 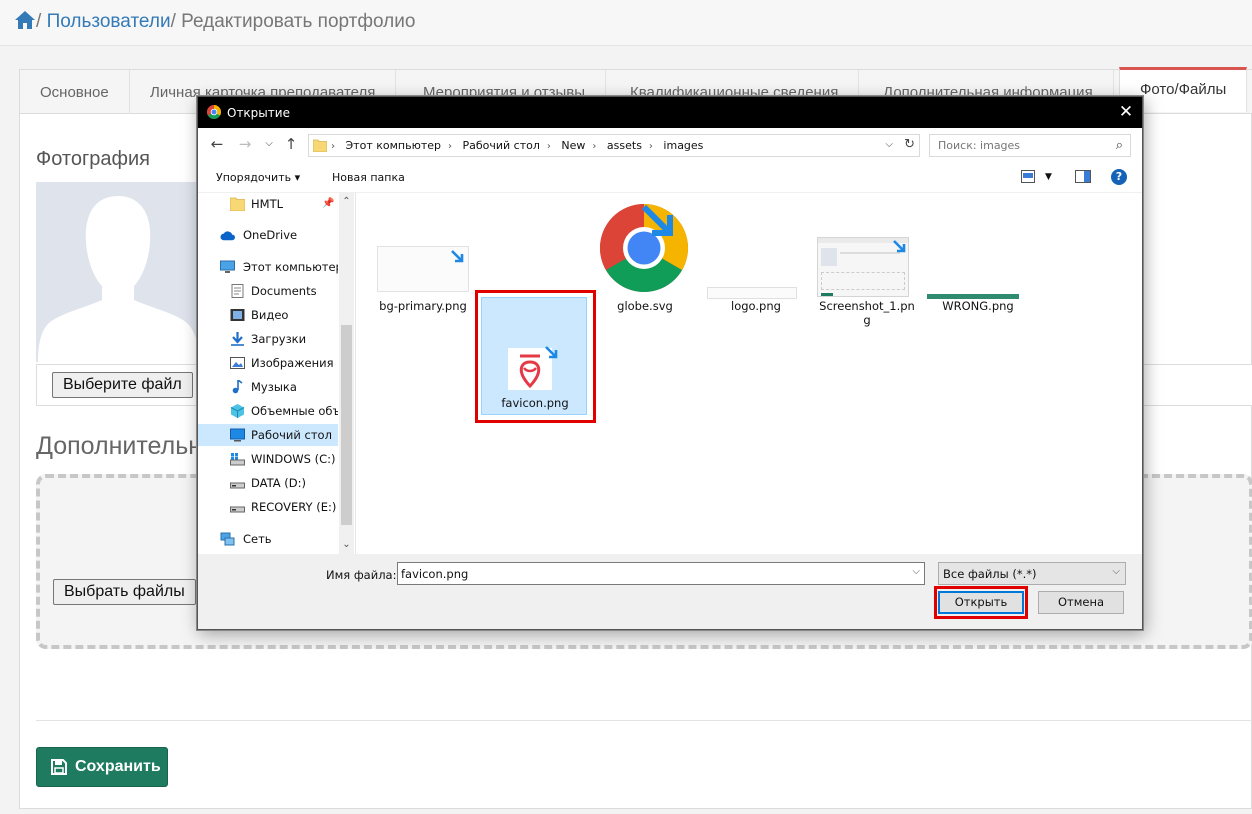 I want to click on nav-item-drive-e: RECOVERY (E:), so click(x=268, y=507).